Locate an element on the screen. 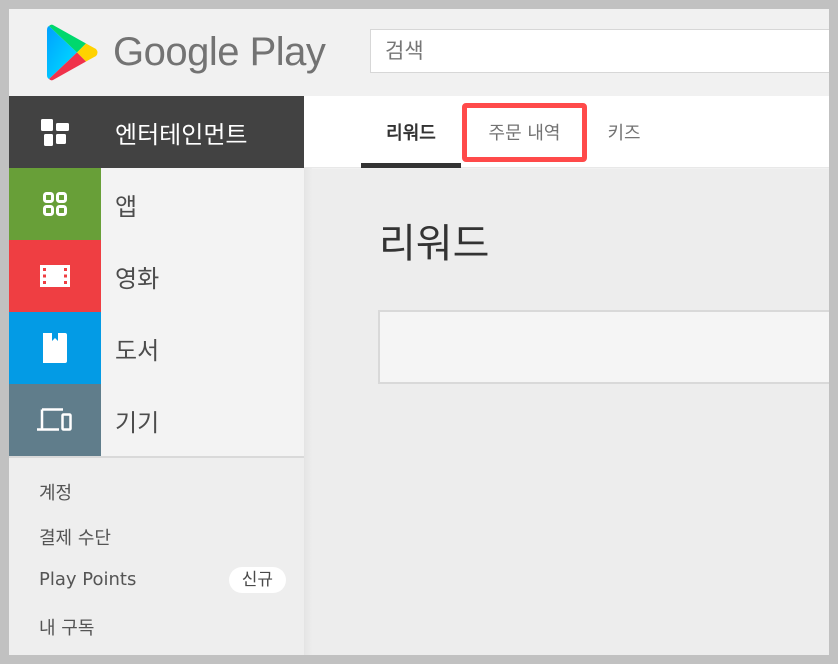 Image resolution: width=838 pixels, height=664 pixels. search-input is located at coordinates (607, 51).